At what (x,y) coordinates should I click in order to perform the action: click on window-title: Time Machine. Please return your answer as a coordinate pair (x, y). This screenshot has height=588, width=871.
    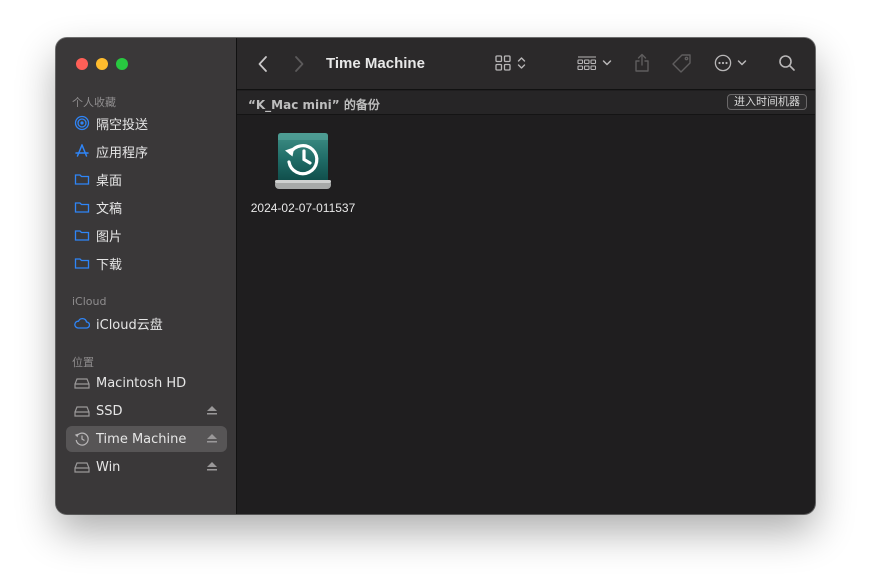
    Looking at the image, I should click on (375, 63).